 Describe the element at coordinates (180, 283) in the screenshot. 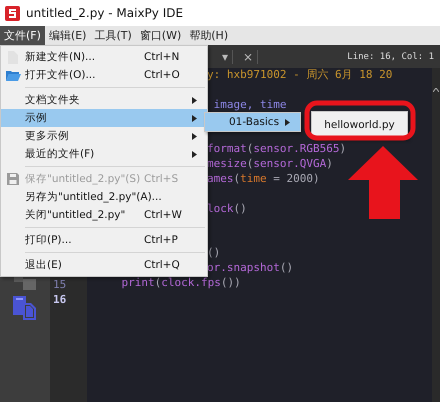

I see `code-line: print(clock.fps())` at that location.